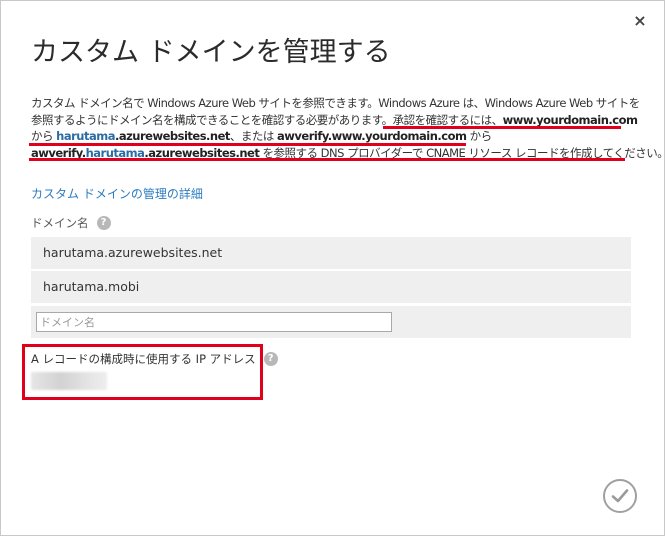 This screenshot has width=665, height=536. I want to click on manage-domains-details-link: カスタム ドメインの管理の詳細, so click(117, 194).